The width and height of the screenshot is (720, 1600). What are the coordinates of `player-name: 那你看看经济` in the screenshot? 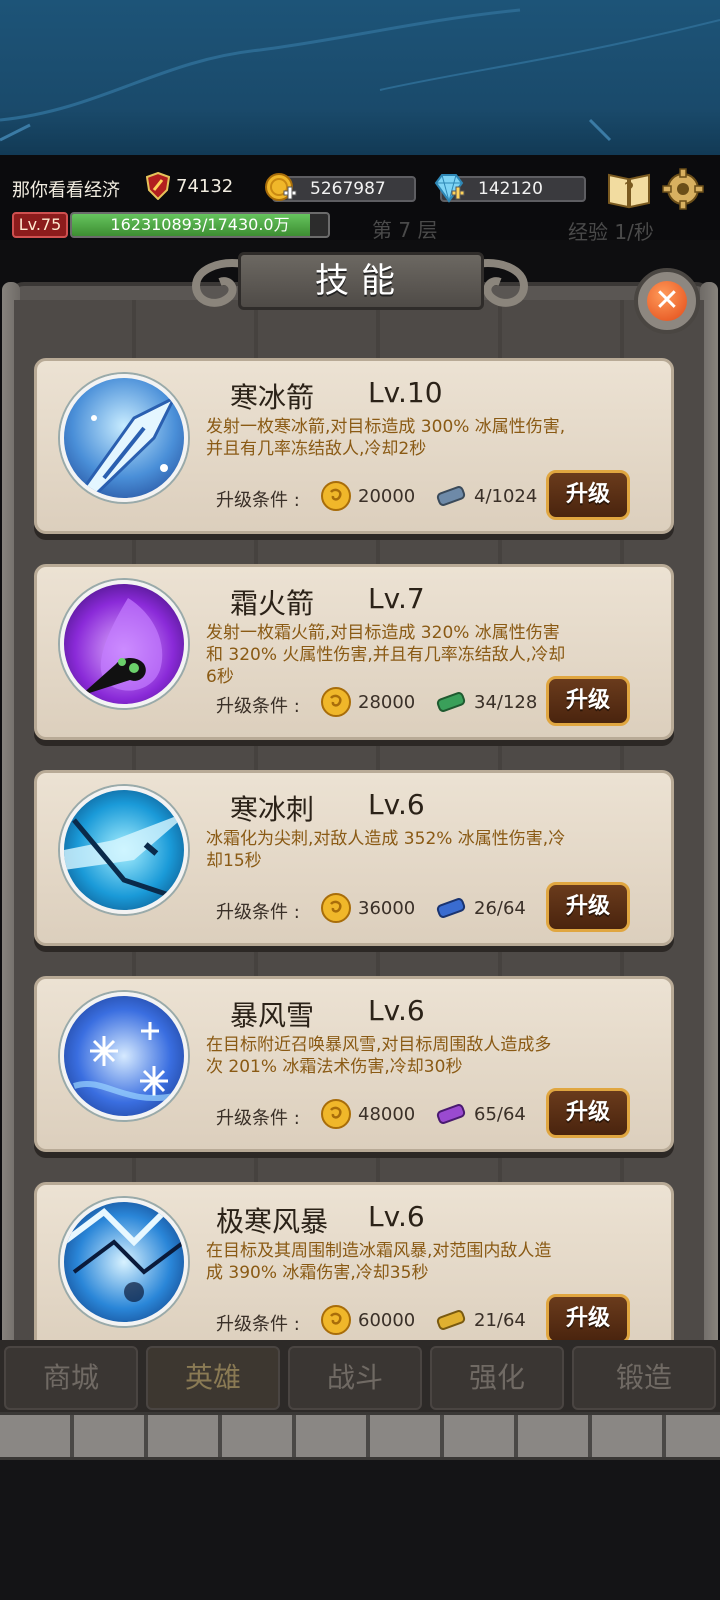 It's located at (66, 190).